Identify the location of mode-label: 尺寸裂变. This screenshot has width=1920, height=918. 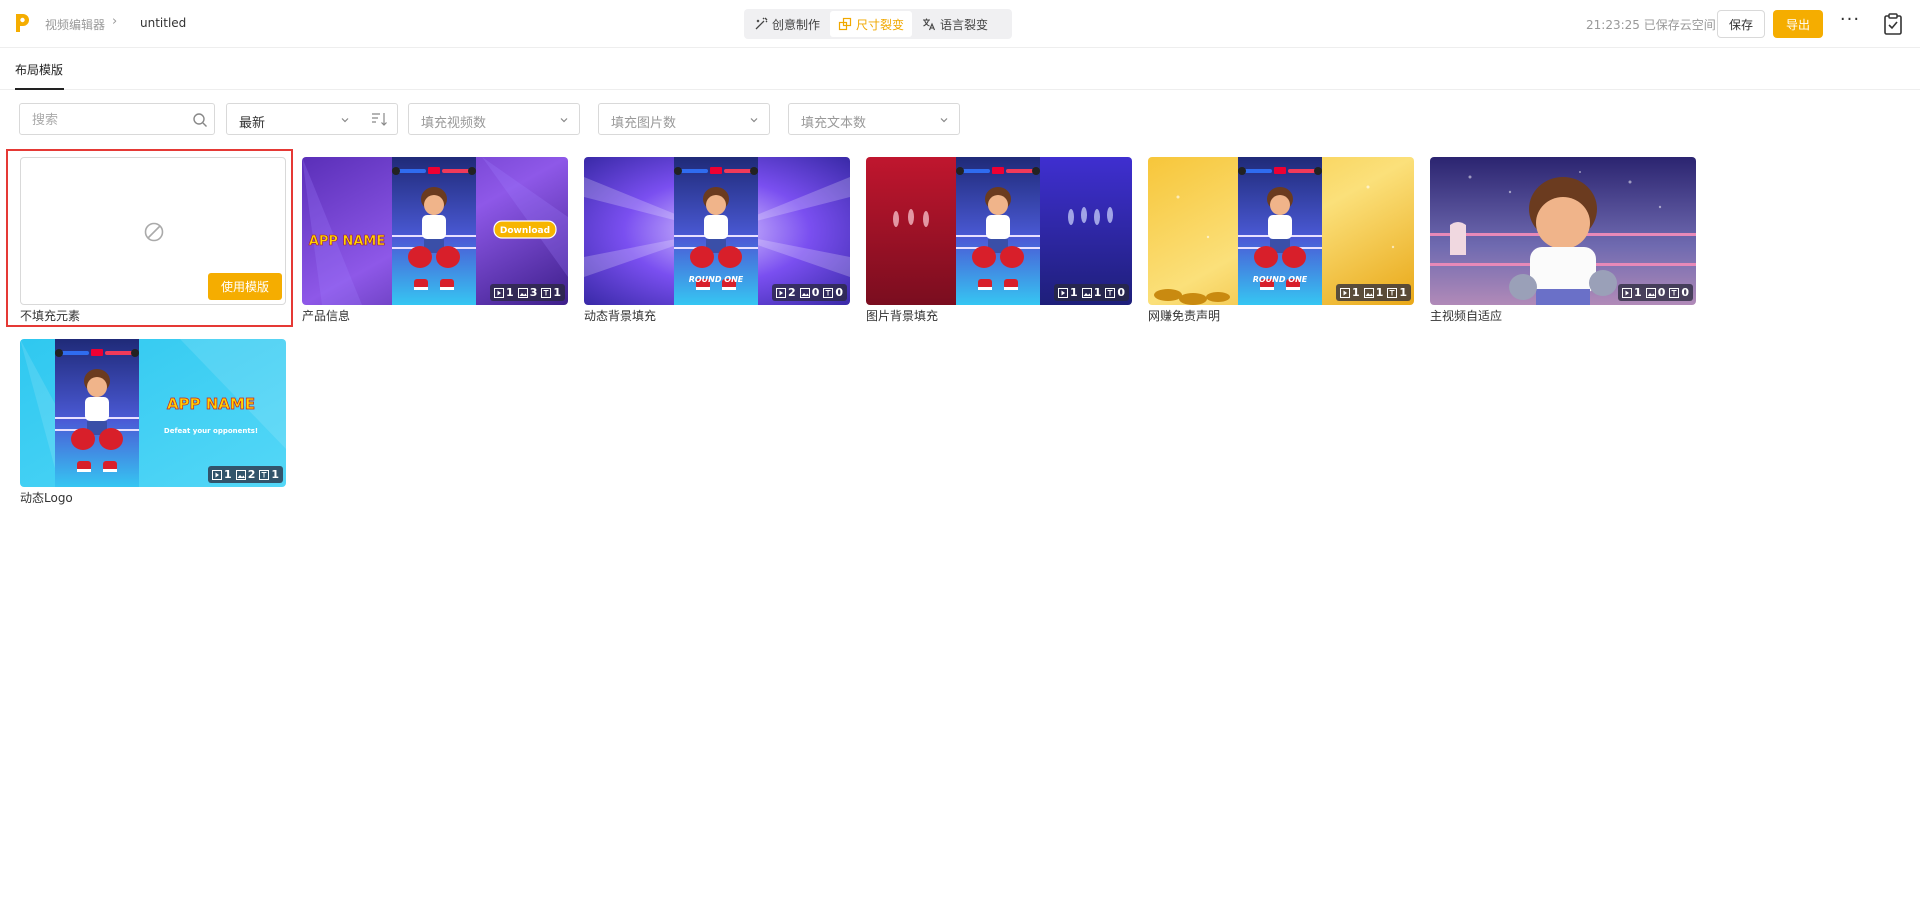
(880, 24).